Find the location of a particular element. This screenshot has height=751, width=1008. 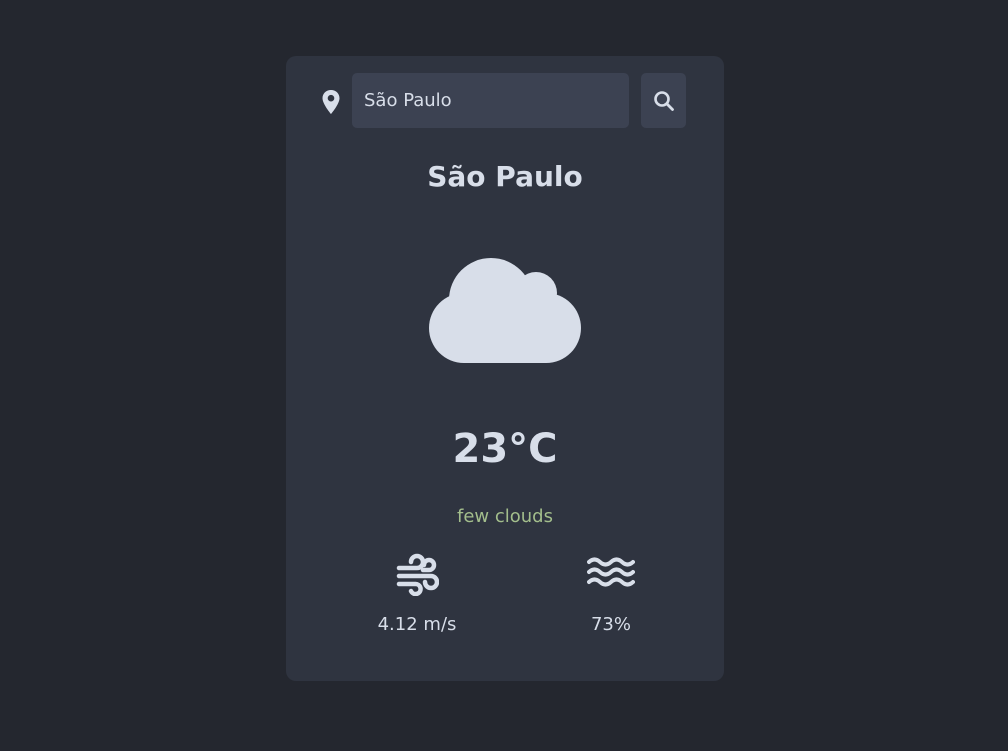

search-bar is located at coordinates (505, 100).